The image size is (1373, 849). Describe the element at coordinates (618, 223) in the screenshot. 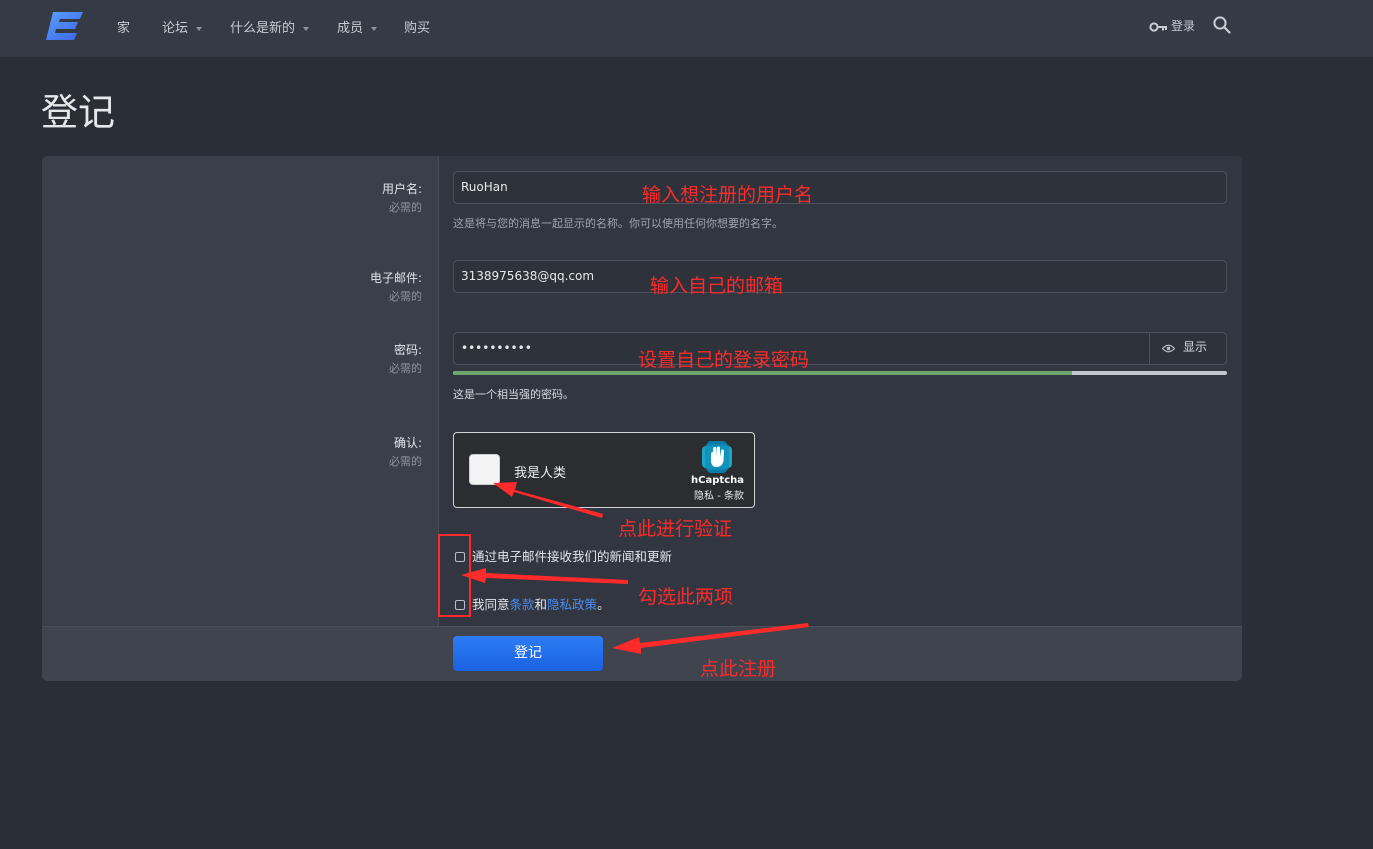

I see `username-explain: 这是将与您的消息一起显示的名称。你可以使用任何你想要的名字。` at that location.